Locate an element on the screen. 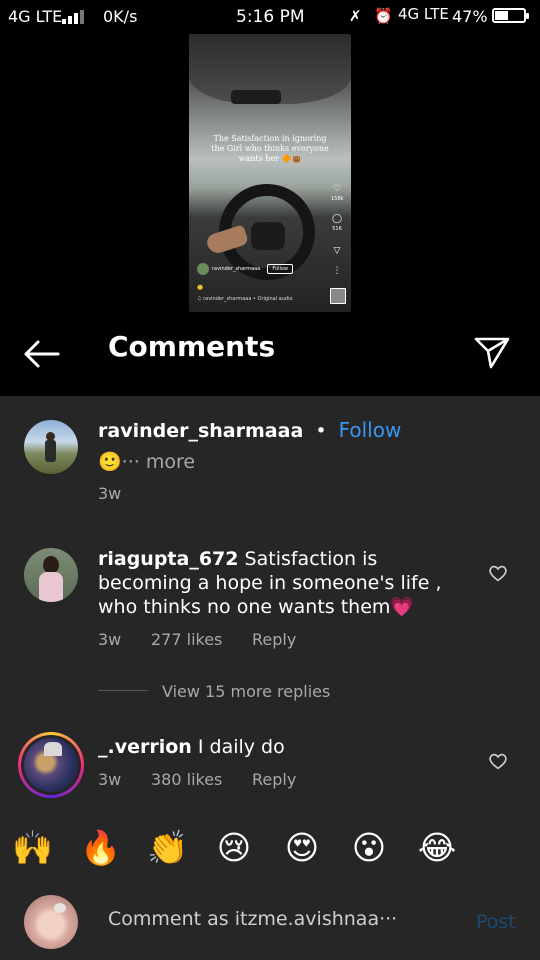  alarm-icon: ⏰ is located at coordinates (383, 16).